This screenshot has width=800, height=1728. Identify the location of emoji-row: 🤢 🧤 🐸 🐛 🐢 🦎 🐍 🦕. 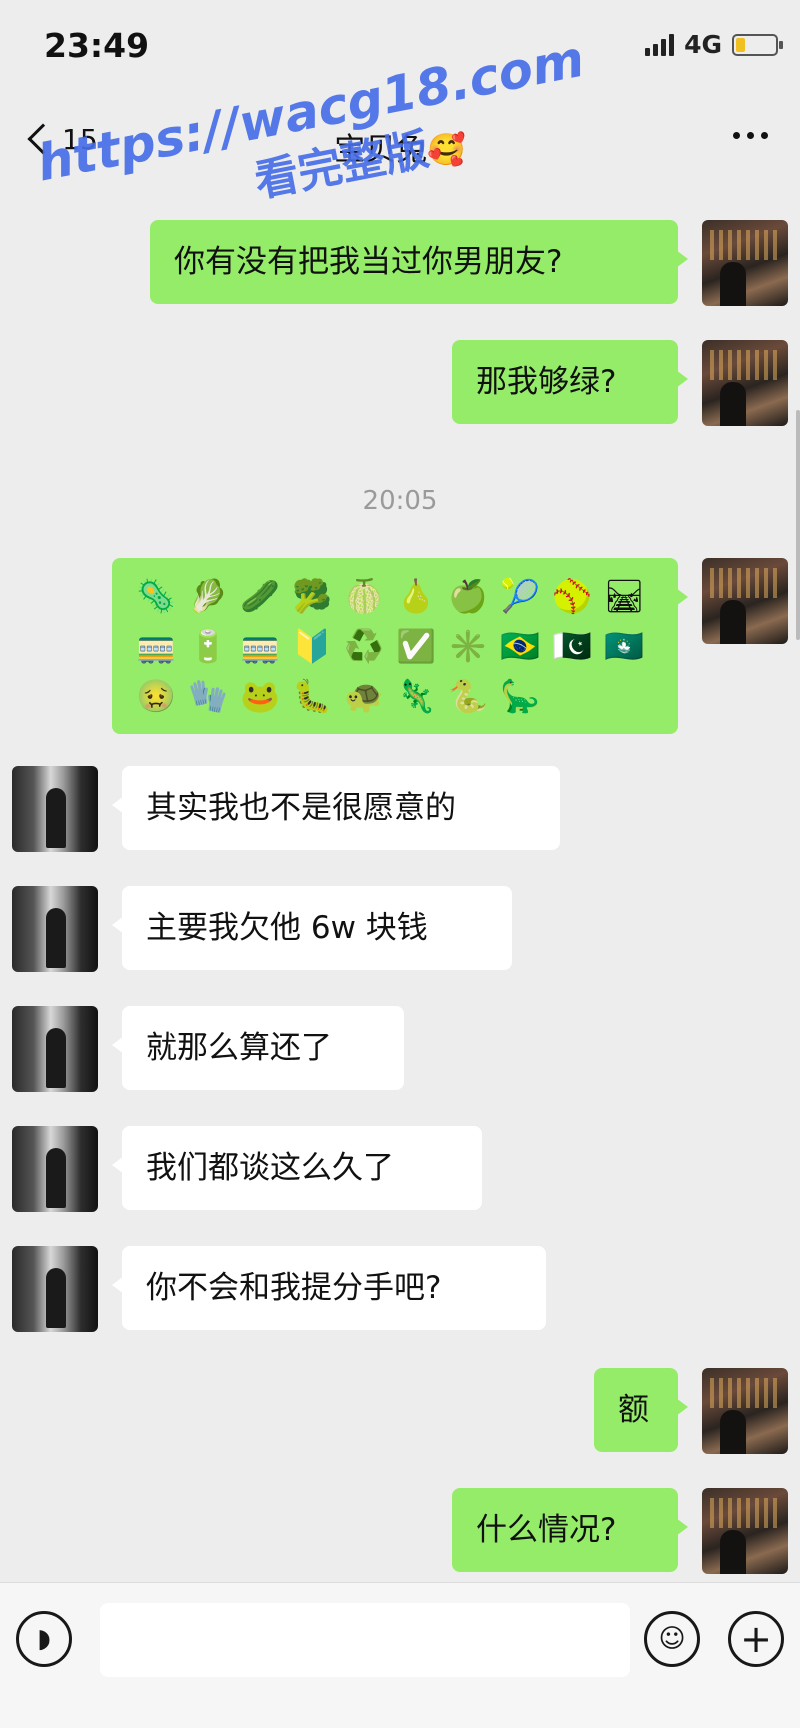
(395, 697).